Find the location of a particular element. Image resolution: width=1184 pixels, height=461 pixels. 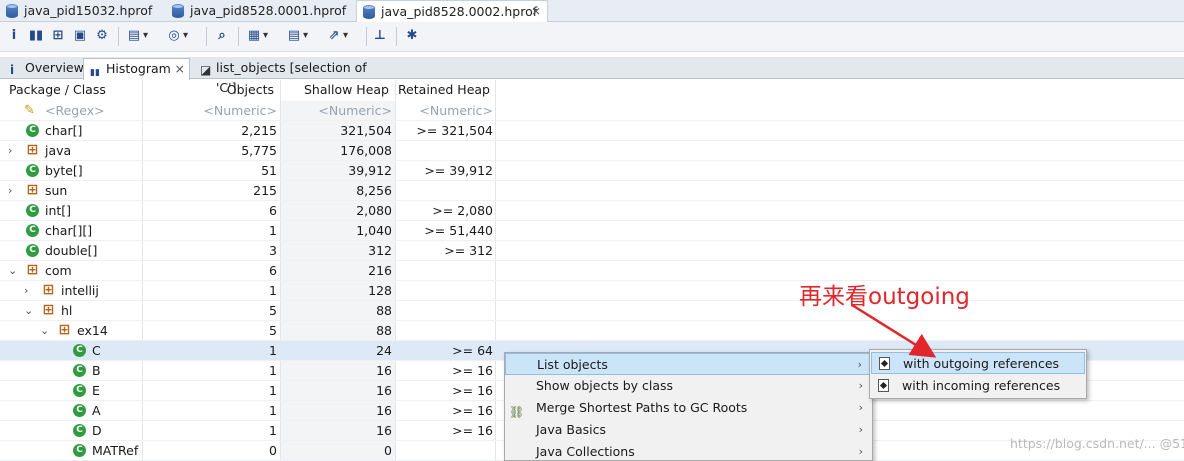

row-name: com is located at coordinates (58, 270).